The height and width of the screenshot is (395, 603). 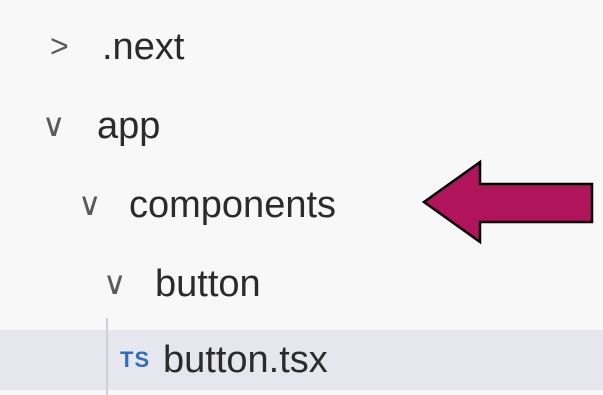 I want to click on chevron-right-icon: >, so click(x=59, y=46).